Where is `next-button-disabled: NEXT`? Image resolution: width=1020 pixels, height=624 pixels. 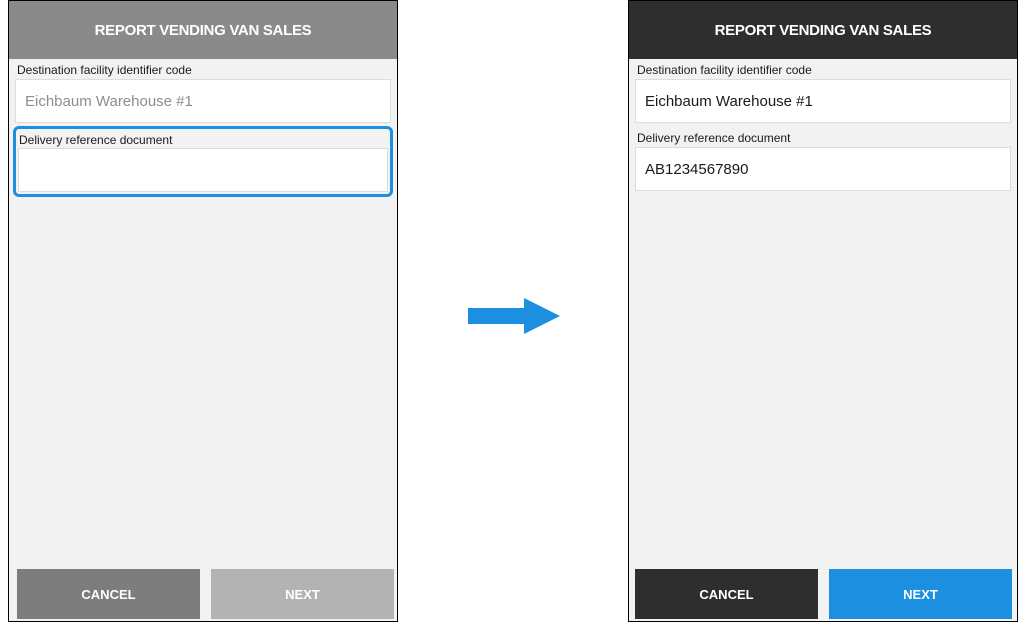
next-button-disabled: NEXT is located at coordinates (302, 594).